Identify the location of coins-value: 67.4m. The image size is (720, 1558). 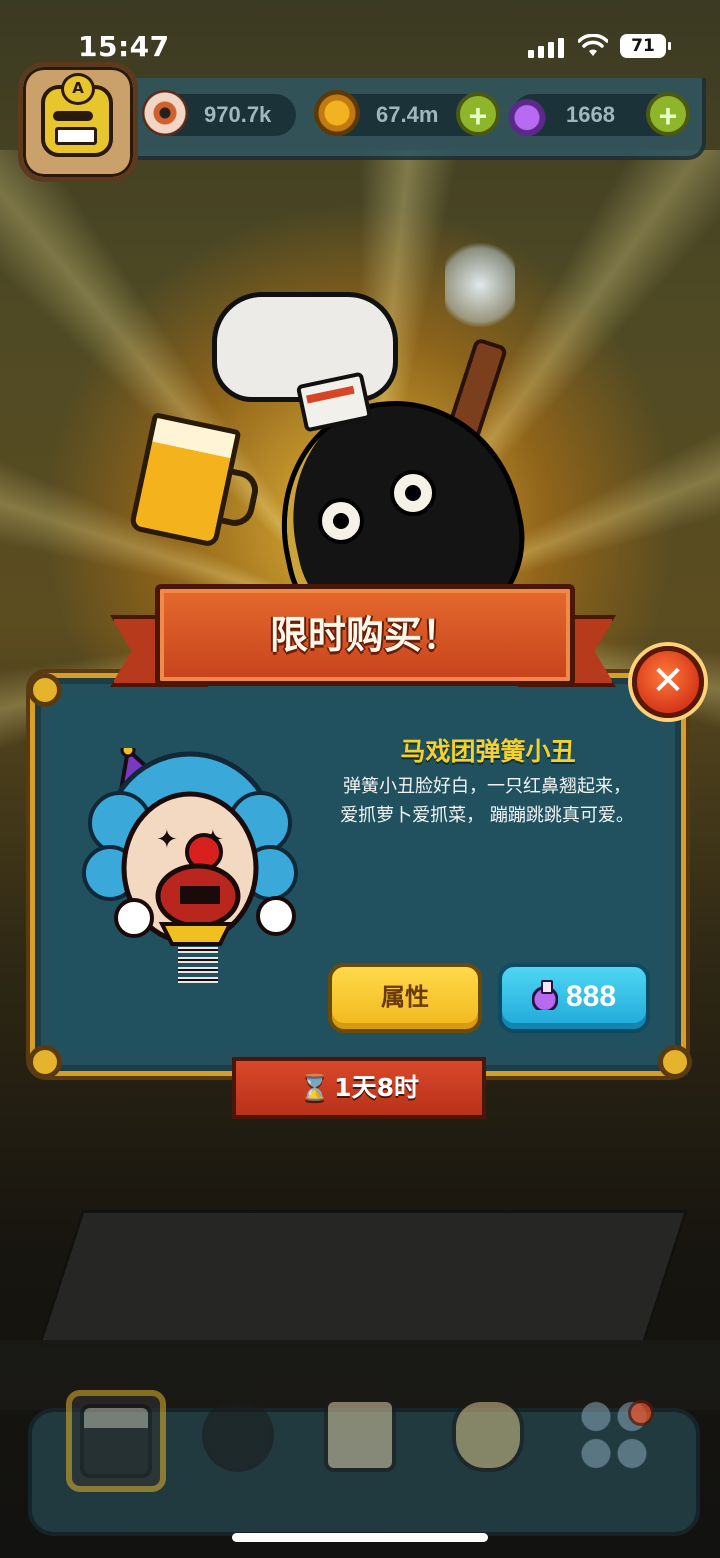
(407, 114).